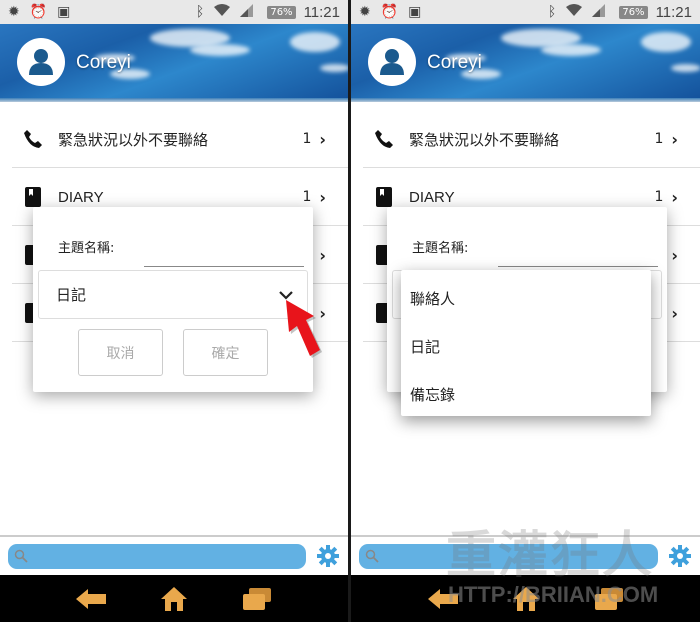 Image resolution: width=700 pixels, height=622 pixels. What do you see at coordinates (173, 294) in the screenshot?
I see `topic-type-select: 日記` at bounding box center [173, 294].